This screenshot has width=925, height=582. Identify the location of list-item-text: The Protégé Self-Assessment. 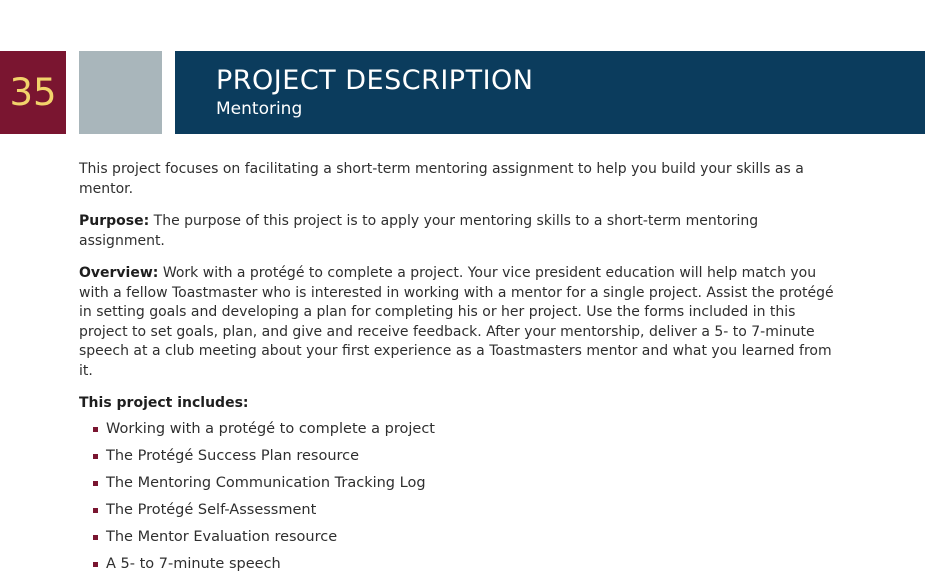
(211, 509).